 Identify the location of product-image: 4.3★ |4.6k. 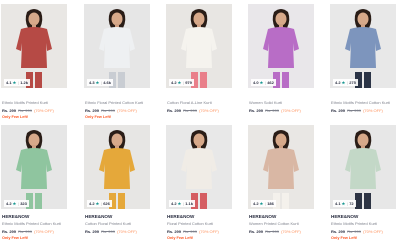
(117, 46).